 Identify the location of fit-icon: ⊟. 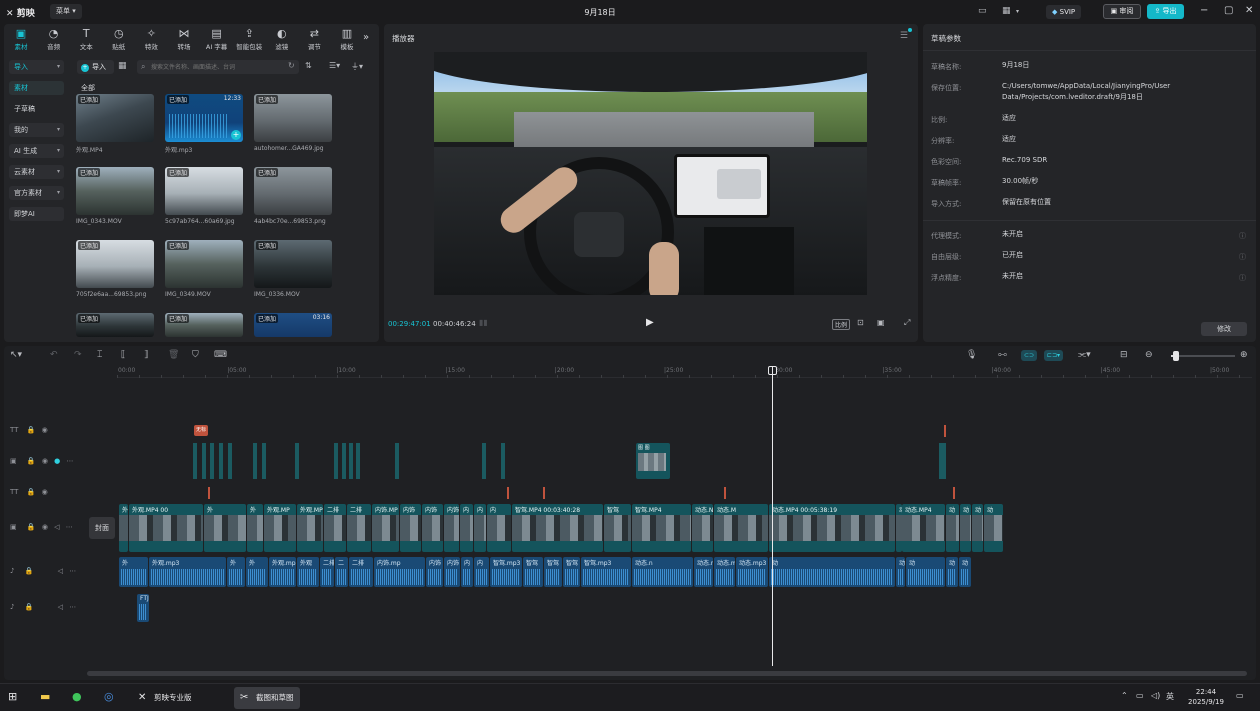
(1124, 355).